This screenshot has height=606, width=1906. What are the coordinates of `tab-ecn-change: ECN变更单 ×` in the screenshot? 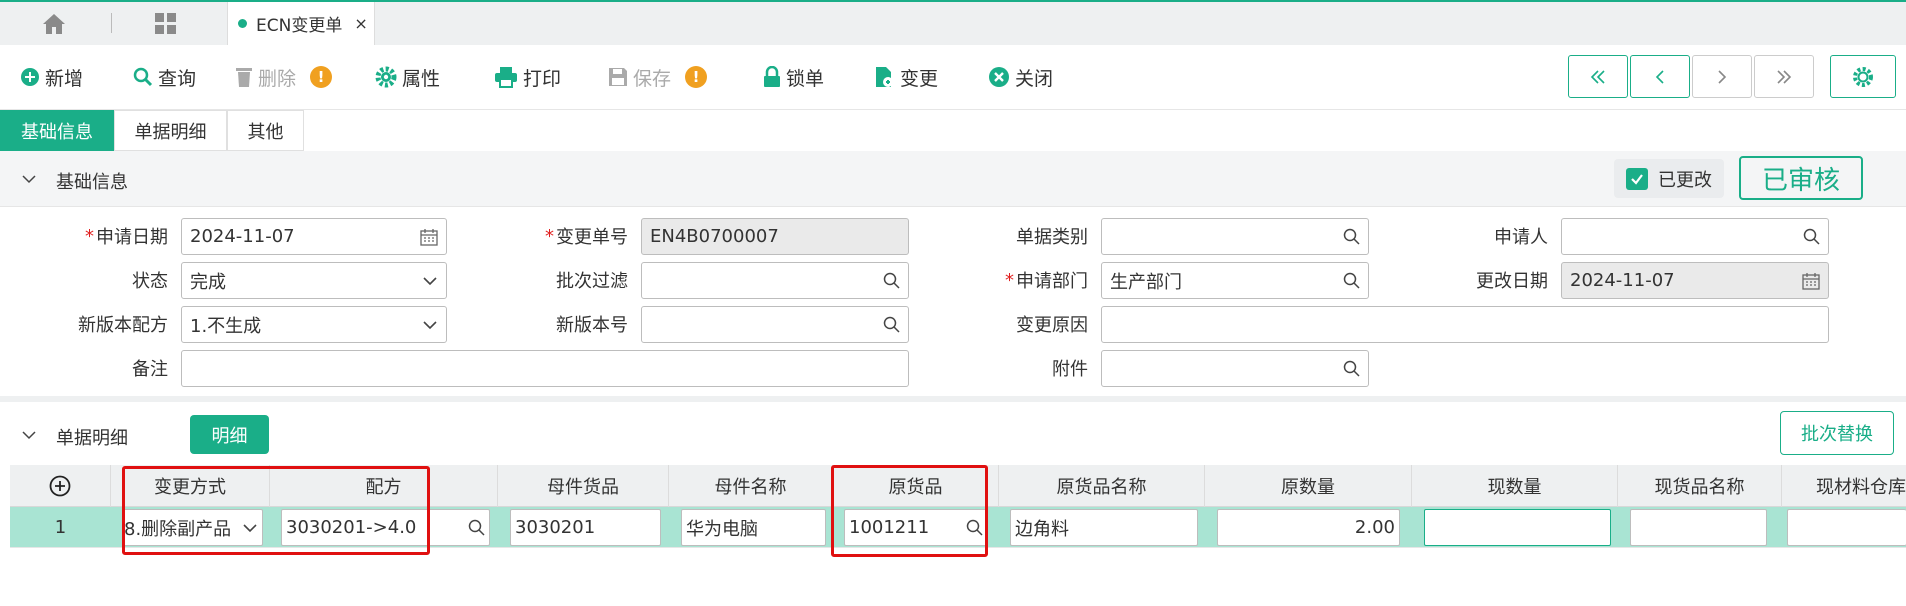 It's located at (301, 23).